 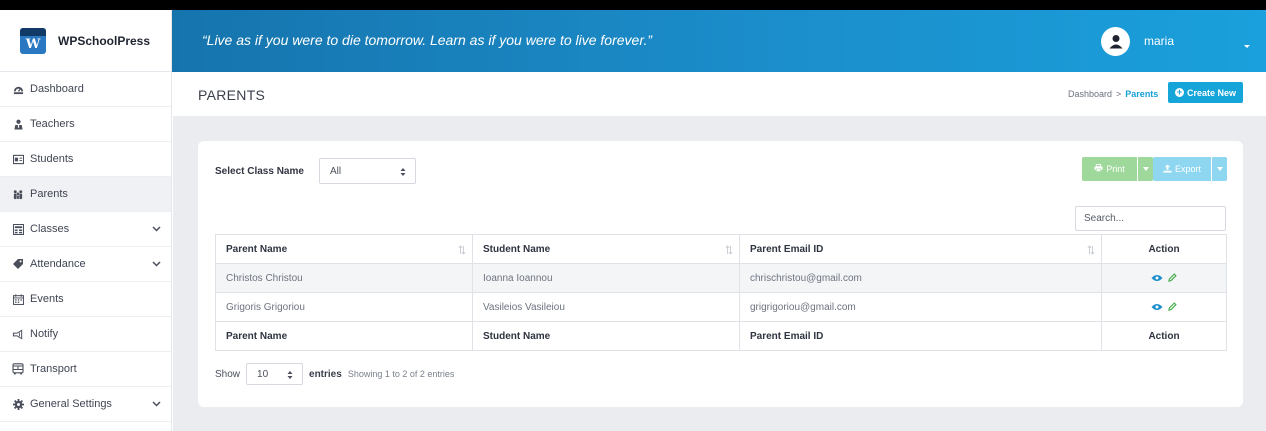 I want to click on show-label: Show, so click(x=228, y=374).